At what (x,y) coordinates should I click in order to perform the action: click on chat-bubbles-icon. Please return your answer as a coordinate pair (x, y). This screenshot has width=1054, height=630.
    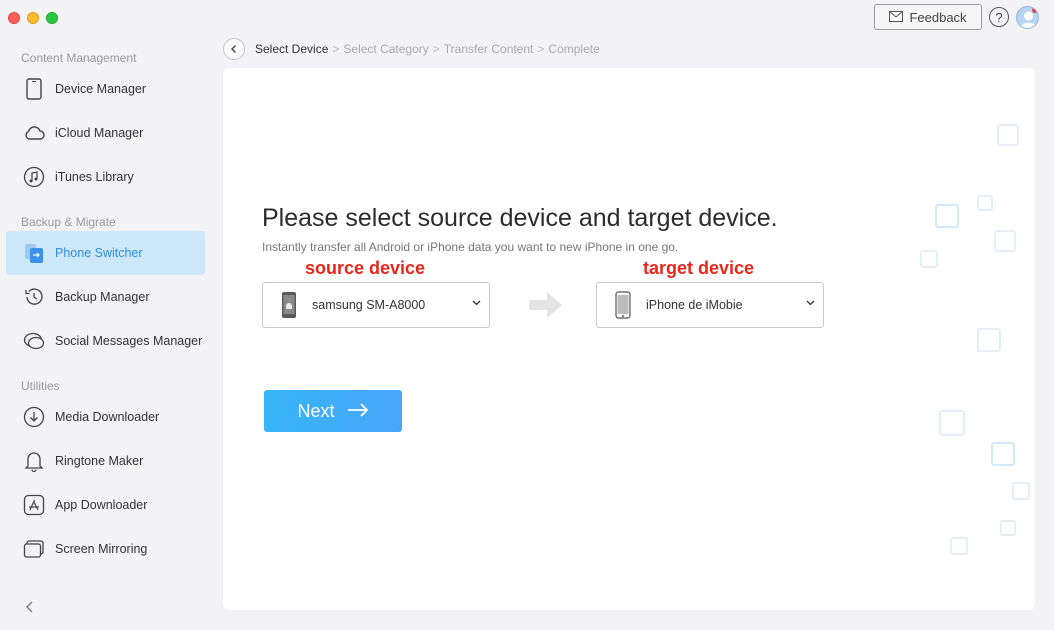
    Looking at the image, I should click on (34, 341).